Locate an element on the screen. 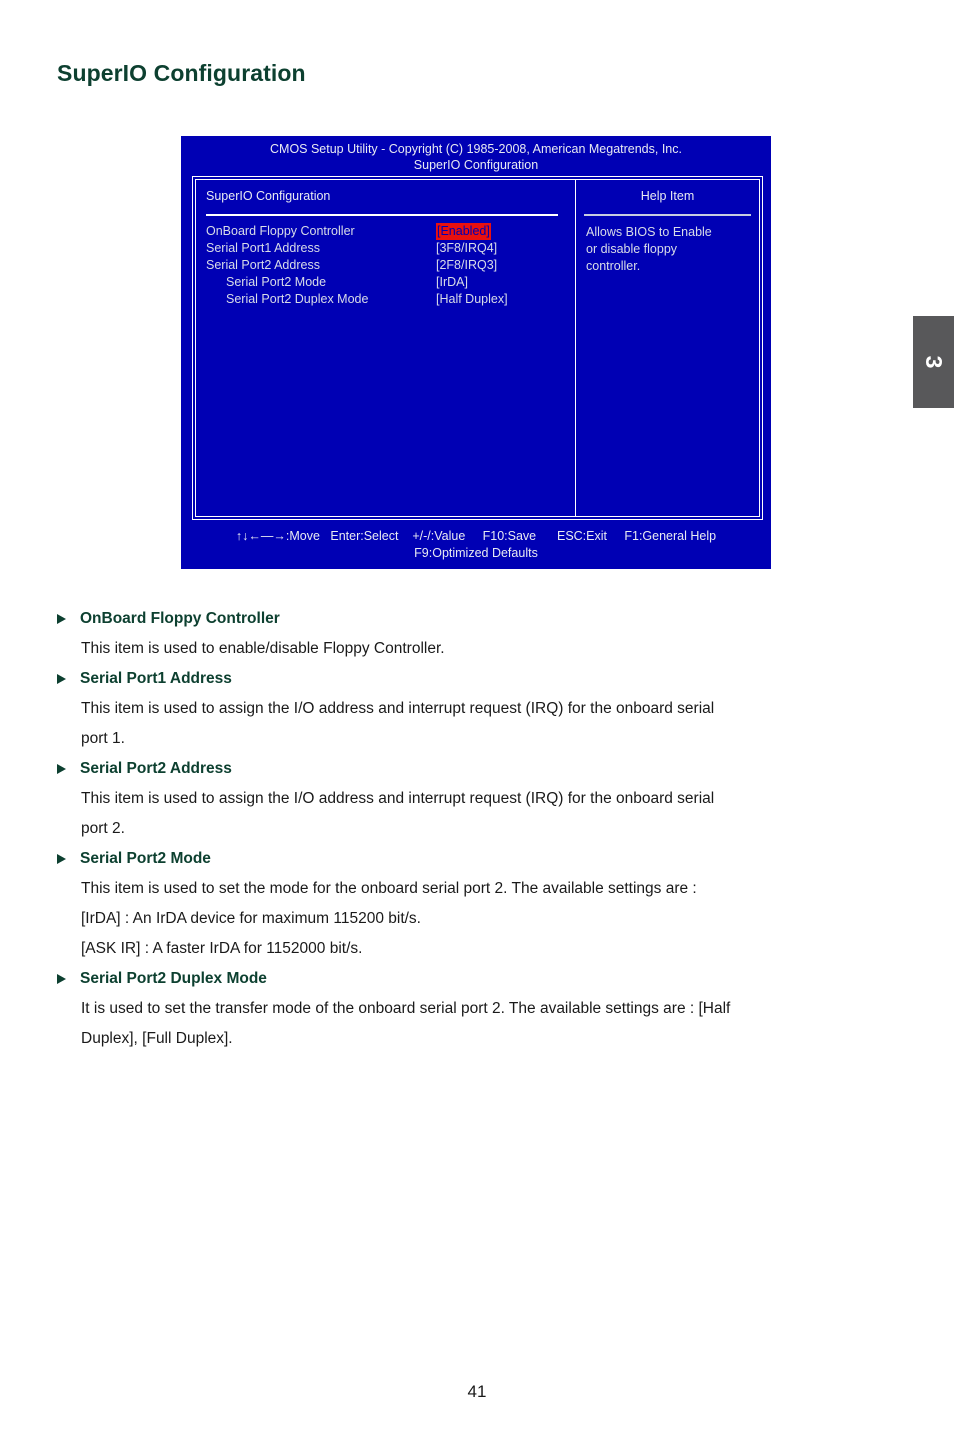  menu-row-serial-port2-address: Serial Port2 Address [2F8/IRQ3] is located at coordinates (390, 265).